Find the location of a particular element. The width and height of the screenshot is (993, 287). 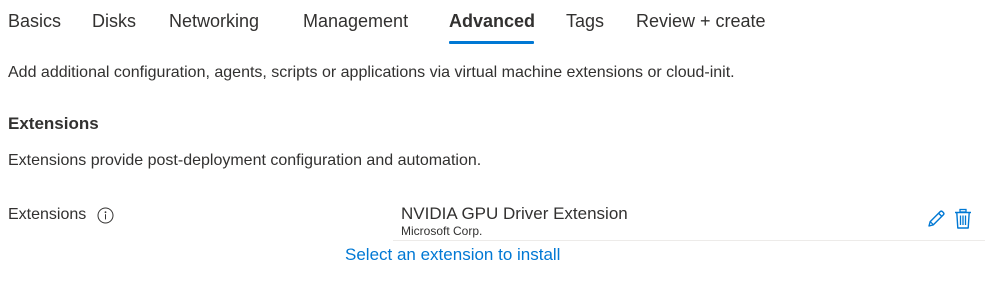

extensions-section-title: Extensions is located at coordinates (53, 123).